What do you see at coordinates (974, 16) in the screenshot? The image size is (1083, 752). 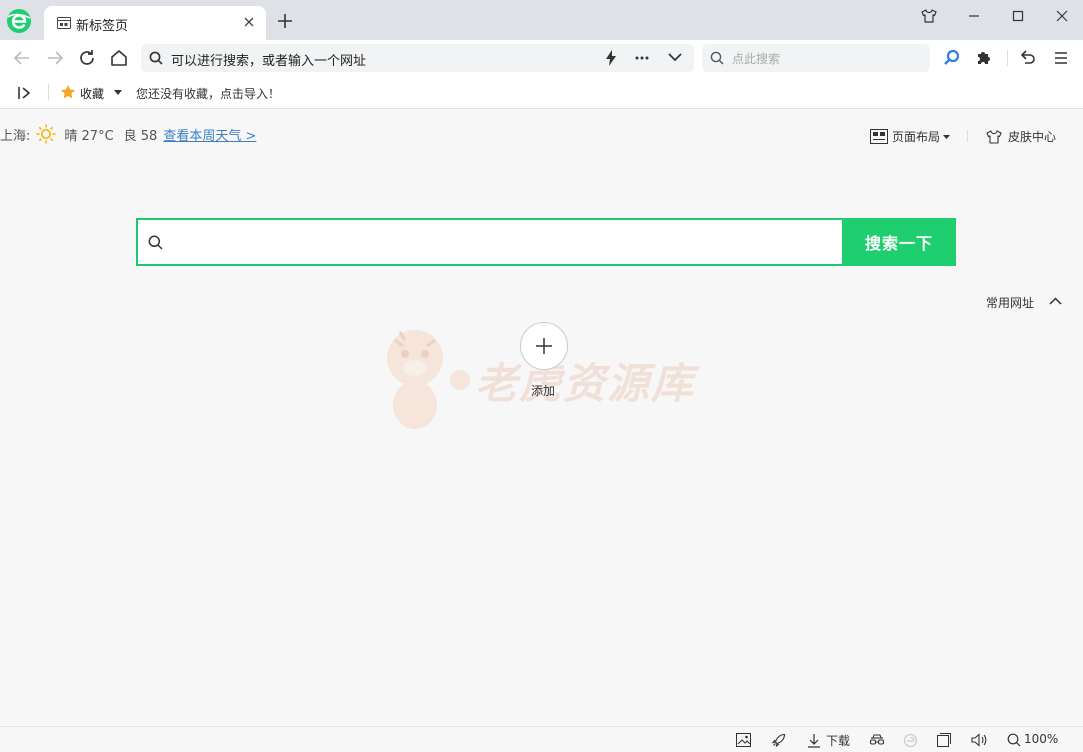 I see `minimize-icon` at bounding box center [974, 16].